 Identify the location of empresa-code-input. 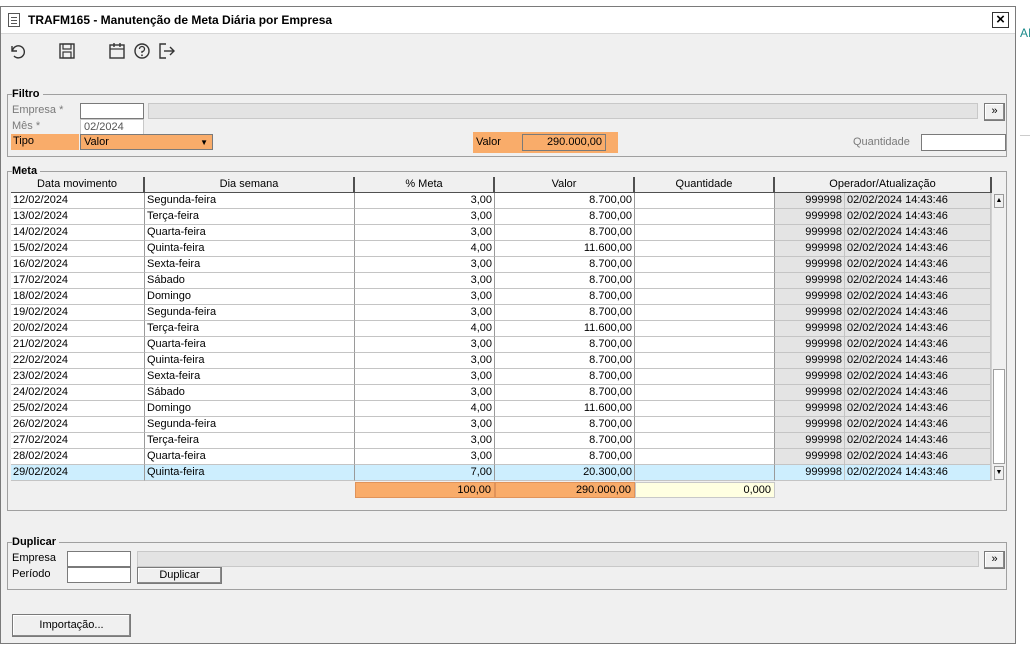
(112, 111).